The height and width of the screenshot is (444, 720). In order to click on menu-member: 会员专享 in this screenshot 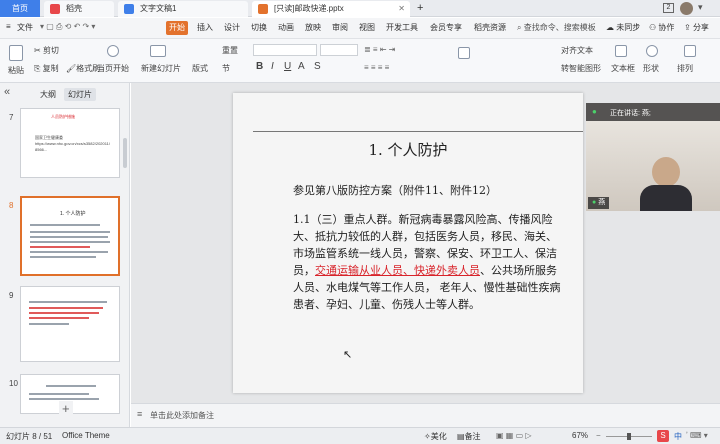, I will do `click(446, 27)`.